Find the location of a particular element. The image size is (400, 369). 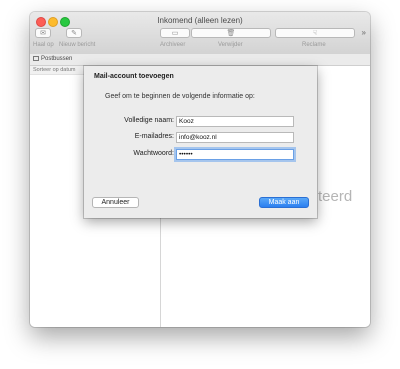

compose-icon: ✎ is located at coordinates (74, 33).